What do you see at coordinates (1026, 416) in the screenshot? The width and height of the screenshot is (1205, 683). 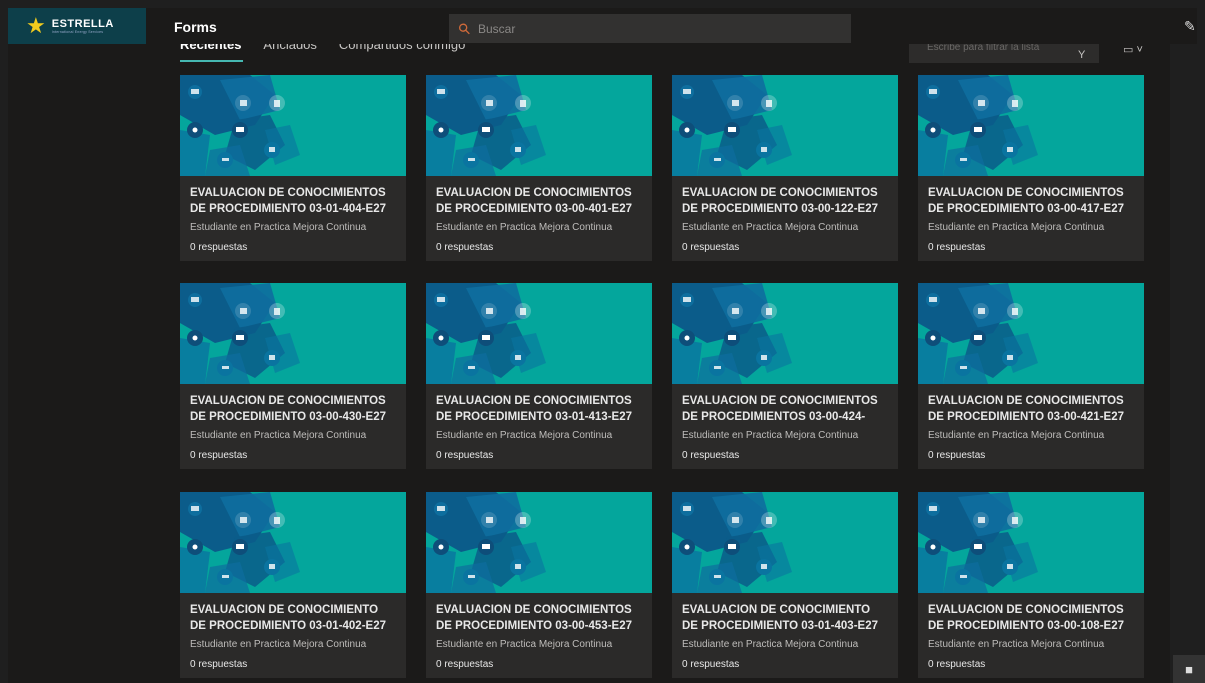 I see `form-title-line2: DE PROCEDIMIENTO 03-00-421-E27` at bounding box center [1026, 416].